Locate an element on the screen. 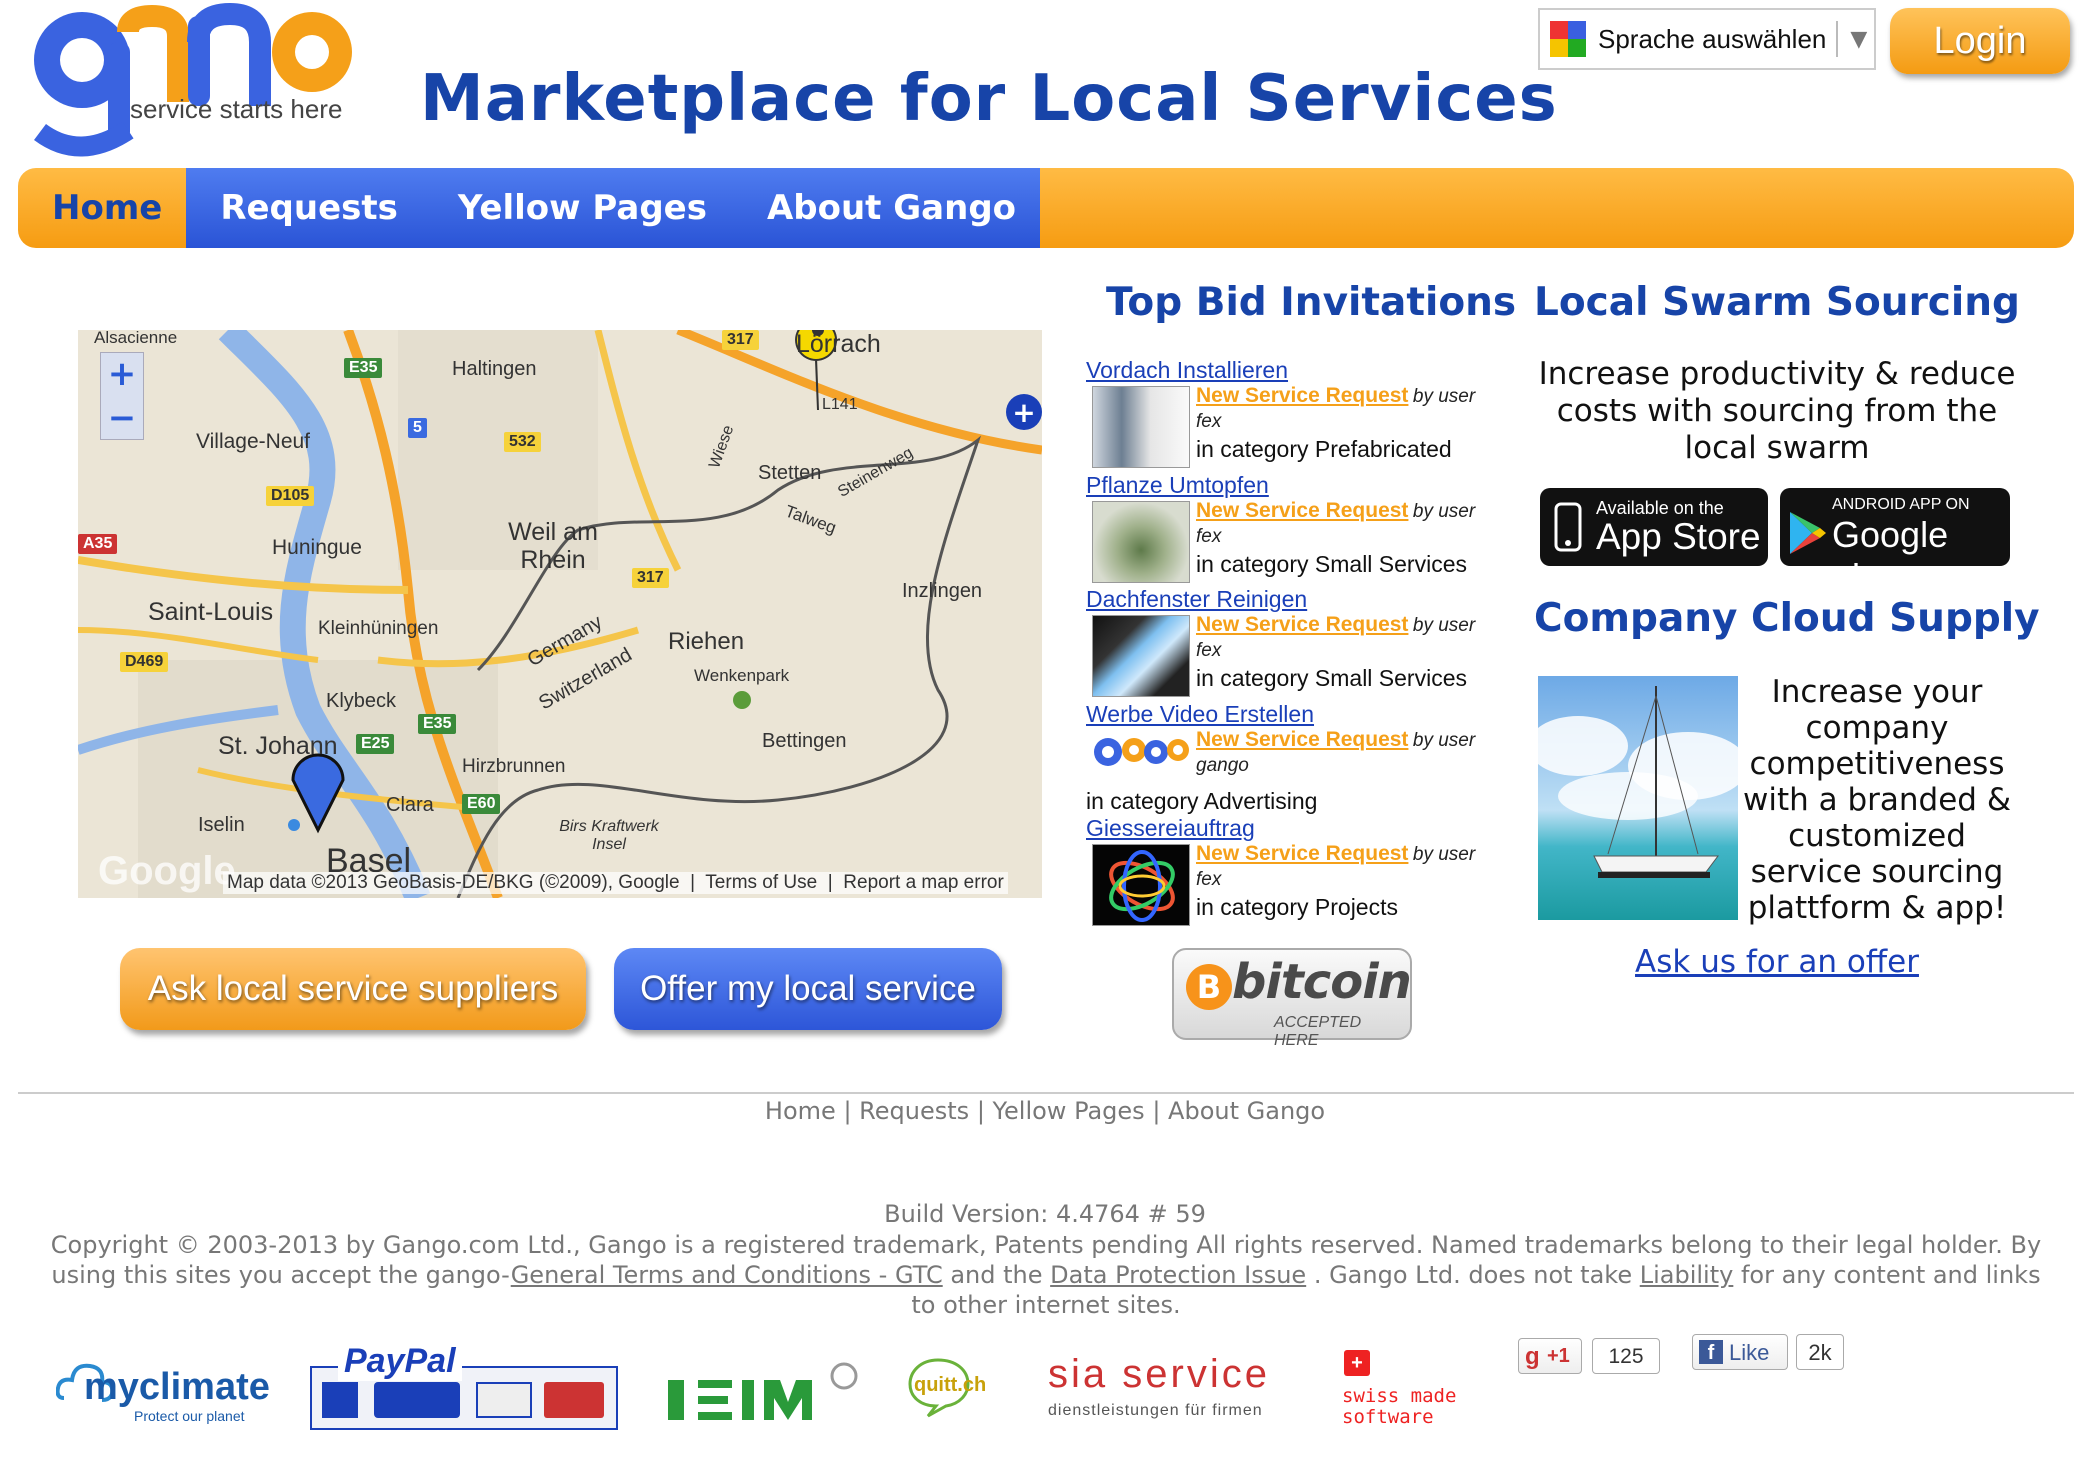 The image size is (2090, 1460). bitcoin-accepted-badge: B bitcoin ACCEPTED HERE is located at coordinates (1292, 998).